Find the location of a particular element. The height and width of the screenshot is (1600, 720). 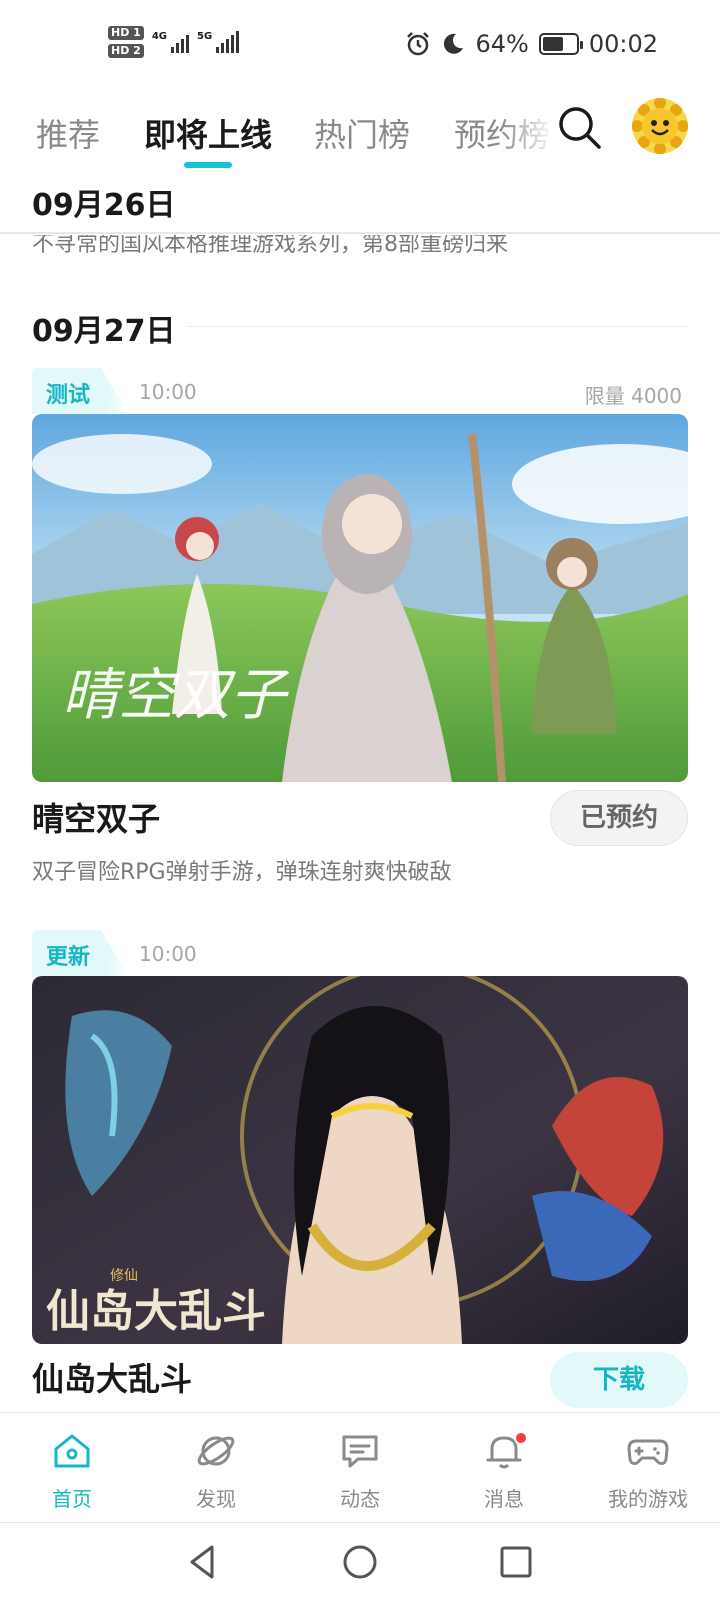

sunflower-avatar-icon is located at coordinates (660, 126).